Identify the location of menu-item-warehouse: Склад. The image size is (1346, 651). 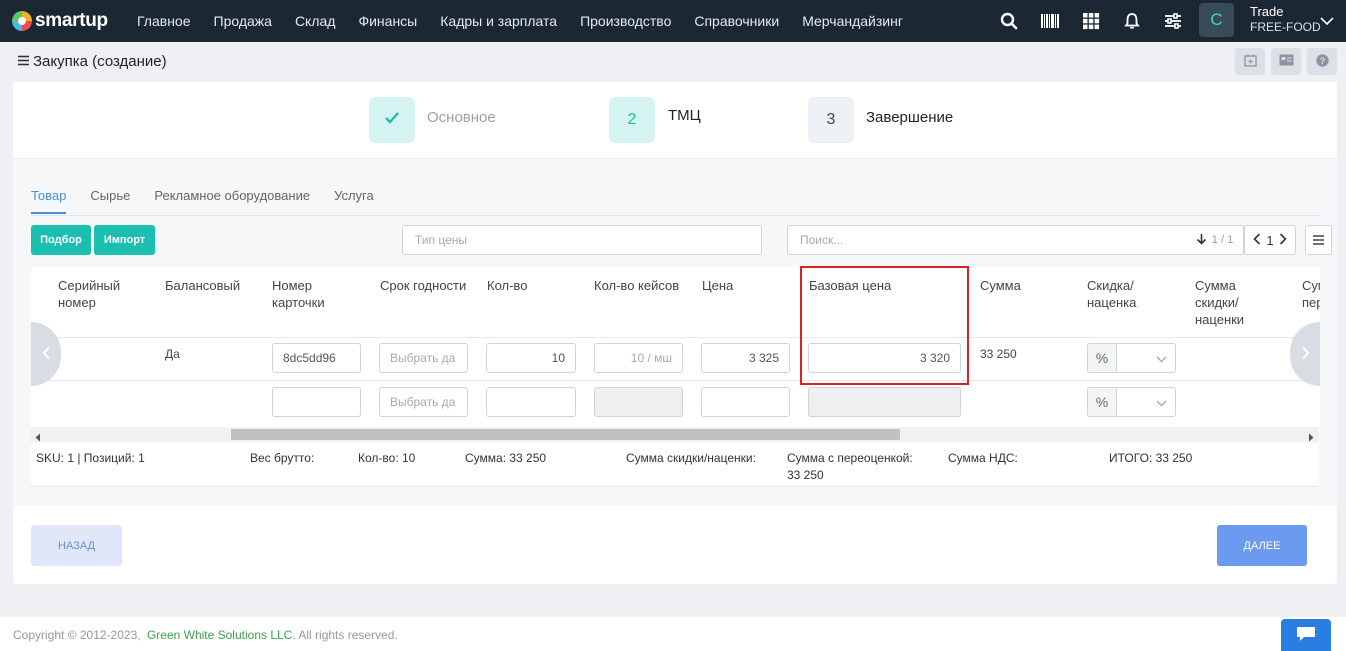
(315, 21).